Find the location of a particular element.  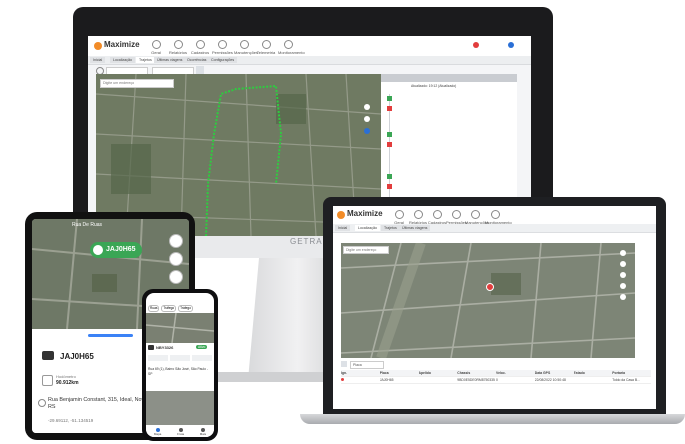

chip-trafego-2: Tráfego is located at coordinates (185, 308).